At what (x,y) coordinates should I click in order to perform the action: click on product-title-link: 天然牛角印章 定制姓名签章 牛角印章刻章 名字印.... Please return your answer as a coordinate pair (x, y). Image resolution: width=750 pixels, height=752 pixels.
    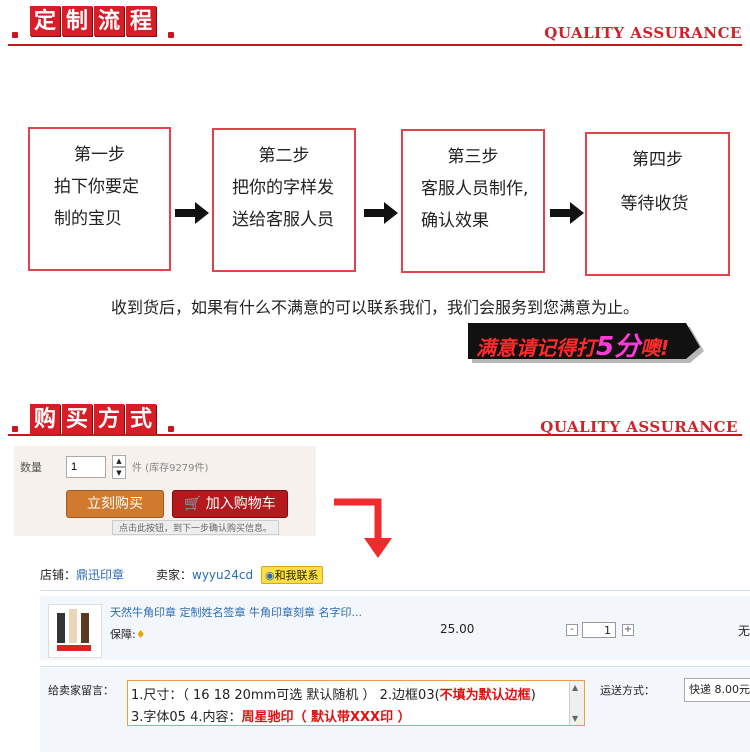
    Looking at the image, I should click on (236, 612).